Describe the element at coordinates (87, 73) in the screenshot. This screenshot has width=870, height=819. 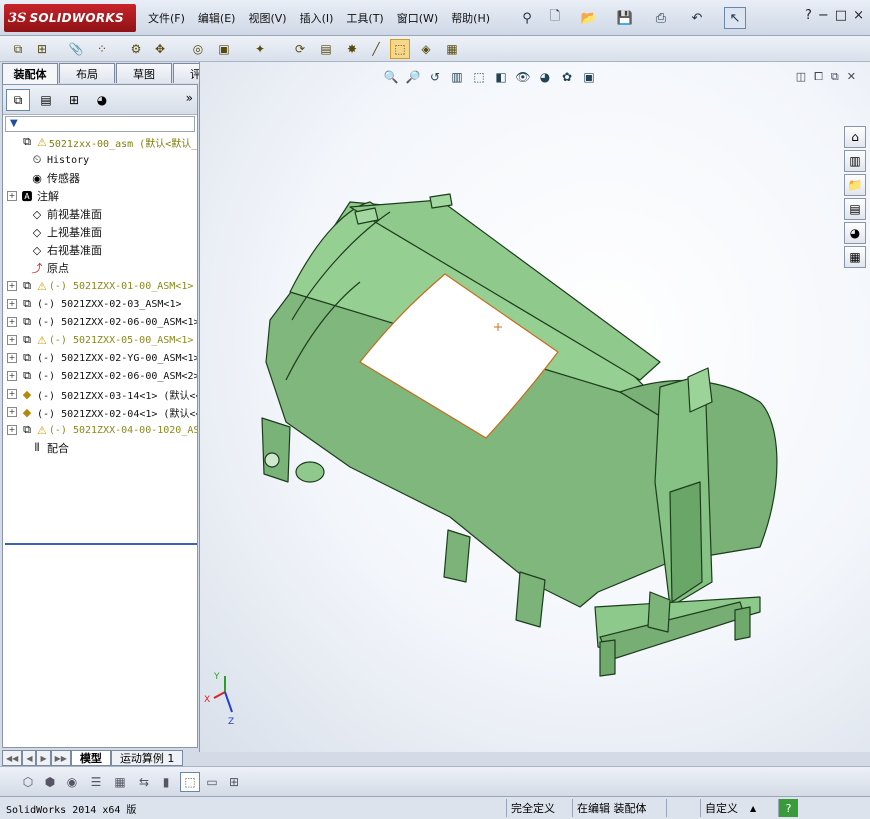
I see `tab-layout: 布局` at that location.